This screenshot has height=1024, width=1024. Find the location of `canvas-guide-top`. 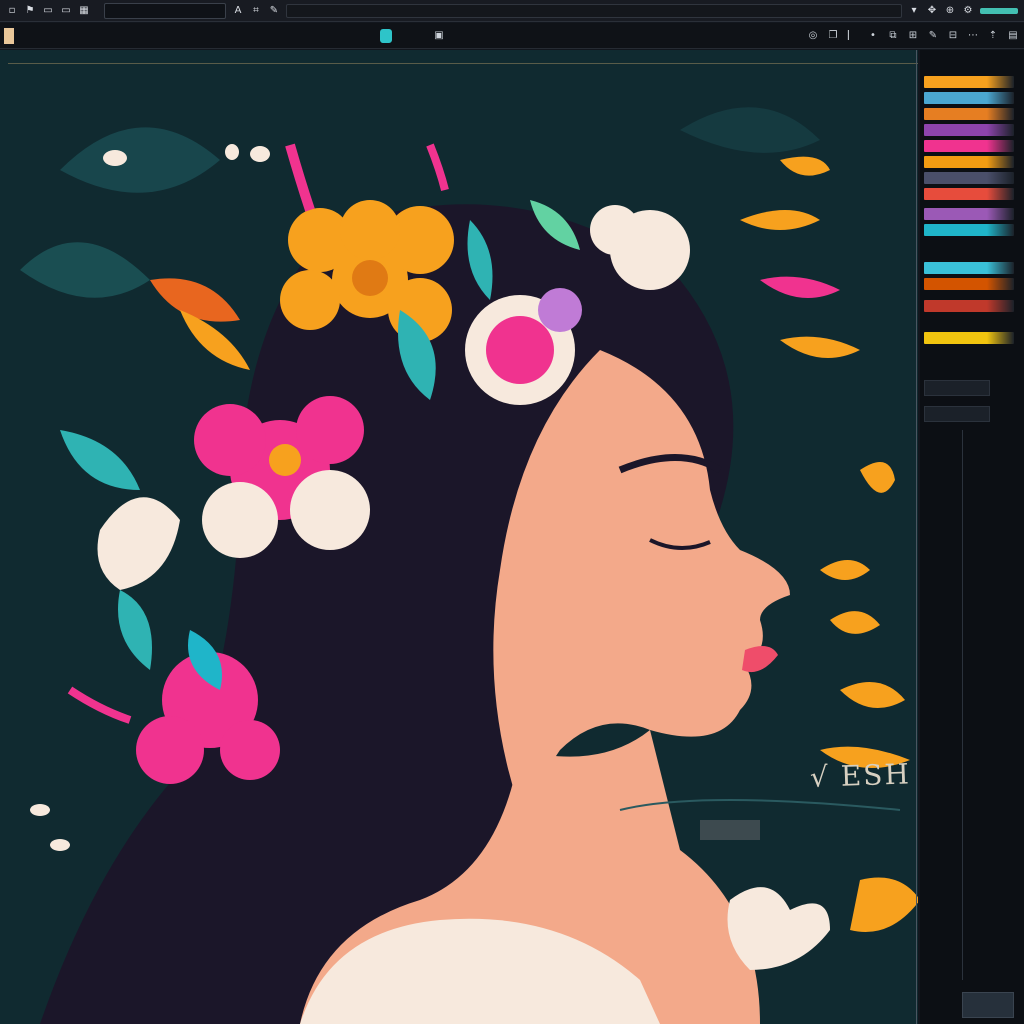

canvas-guide-top is located at coordinates (463, 63).